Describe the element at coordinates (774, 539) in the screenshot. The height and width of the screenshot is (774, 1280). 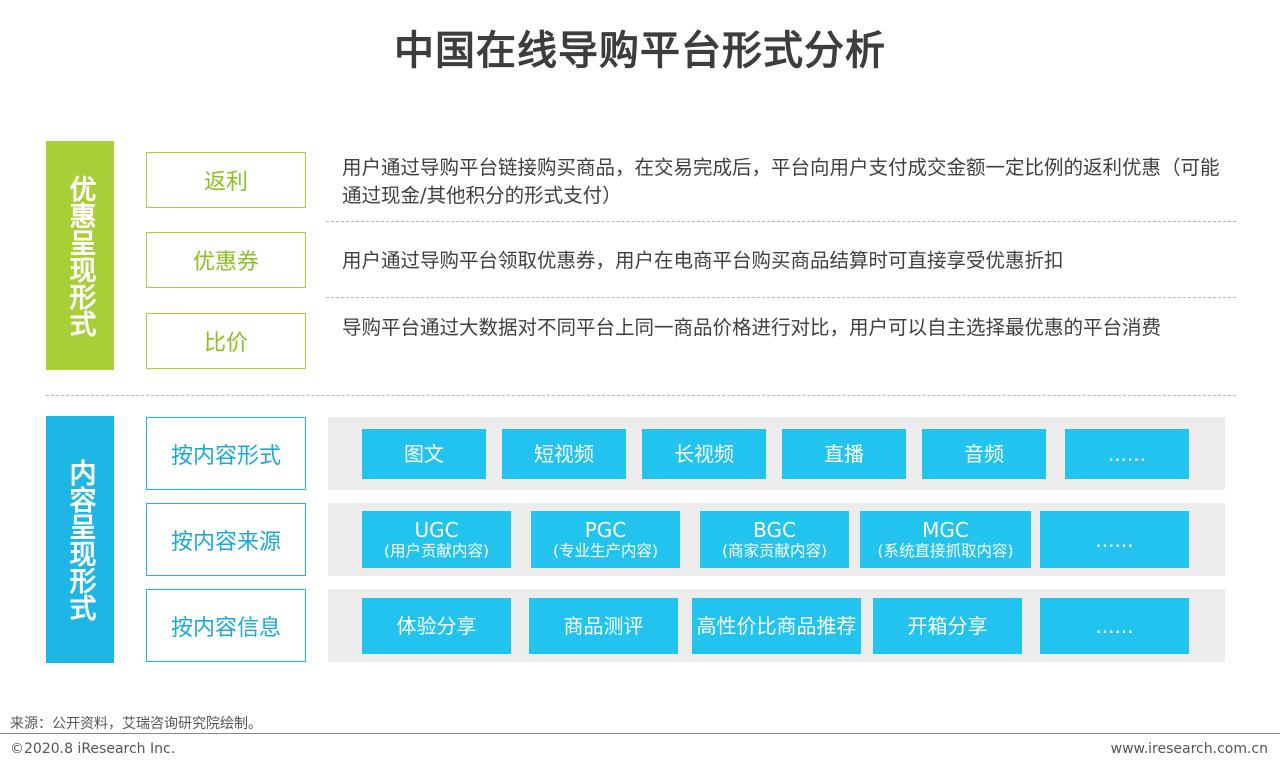
I see `chip-bgc: BGC (商家贡献内容)` at that location.